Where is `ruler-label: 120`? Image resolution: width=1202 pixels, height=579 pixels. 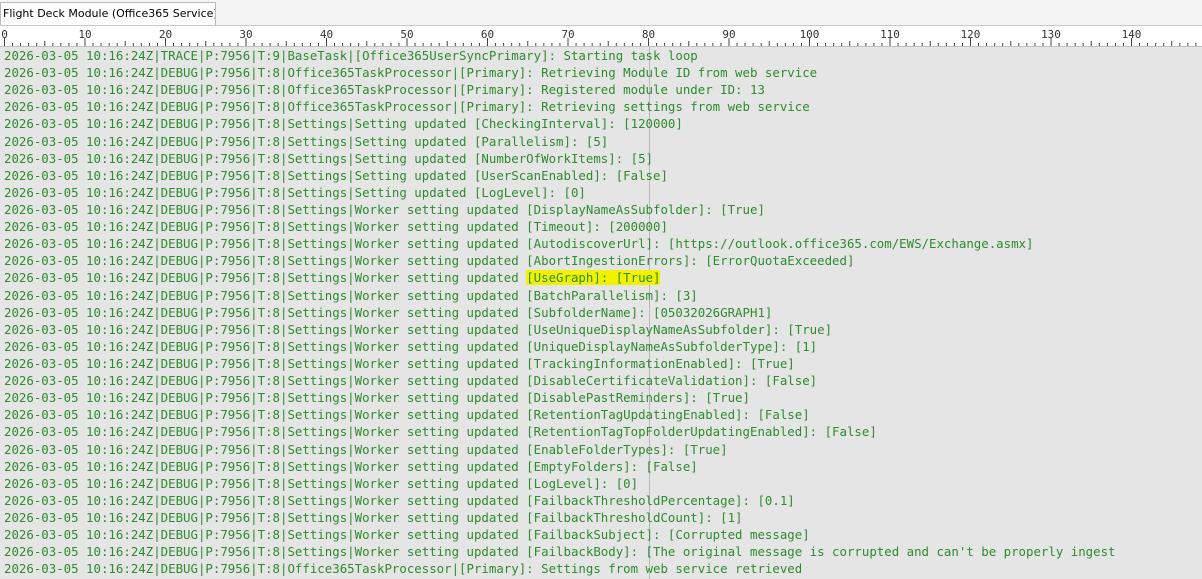
ruler-label: 120 is located at coordinates (971, 34).